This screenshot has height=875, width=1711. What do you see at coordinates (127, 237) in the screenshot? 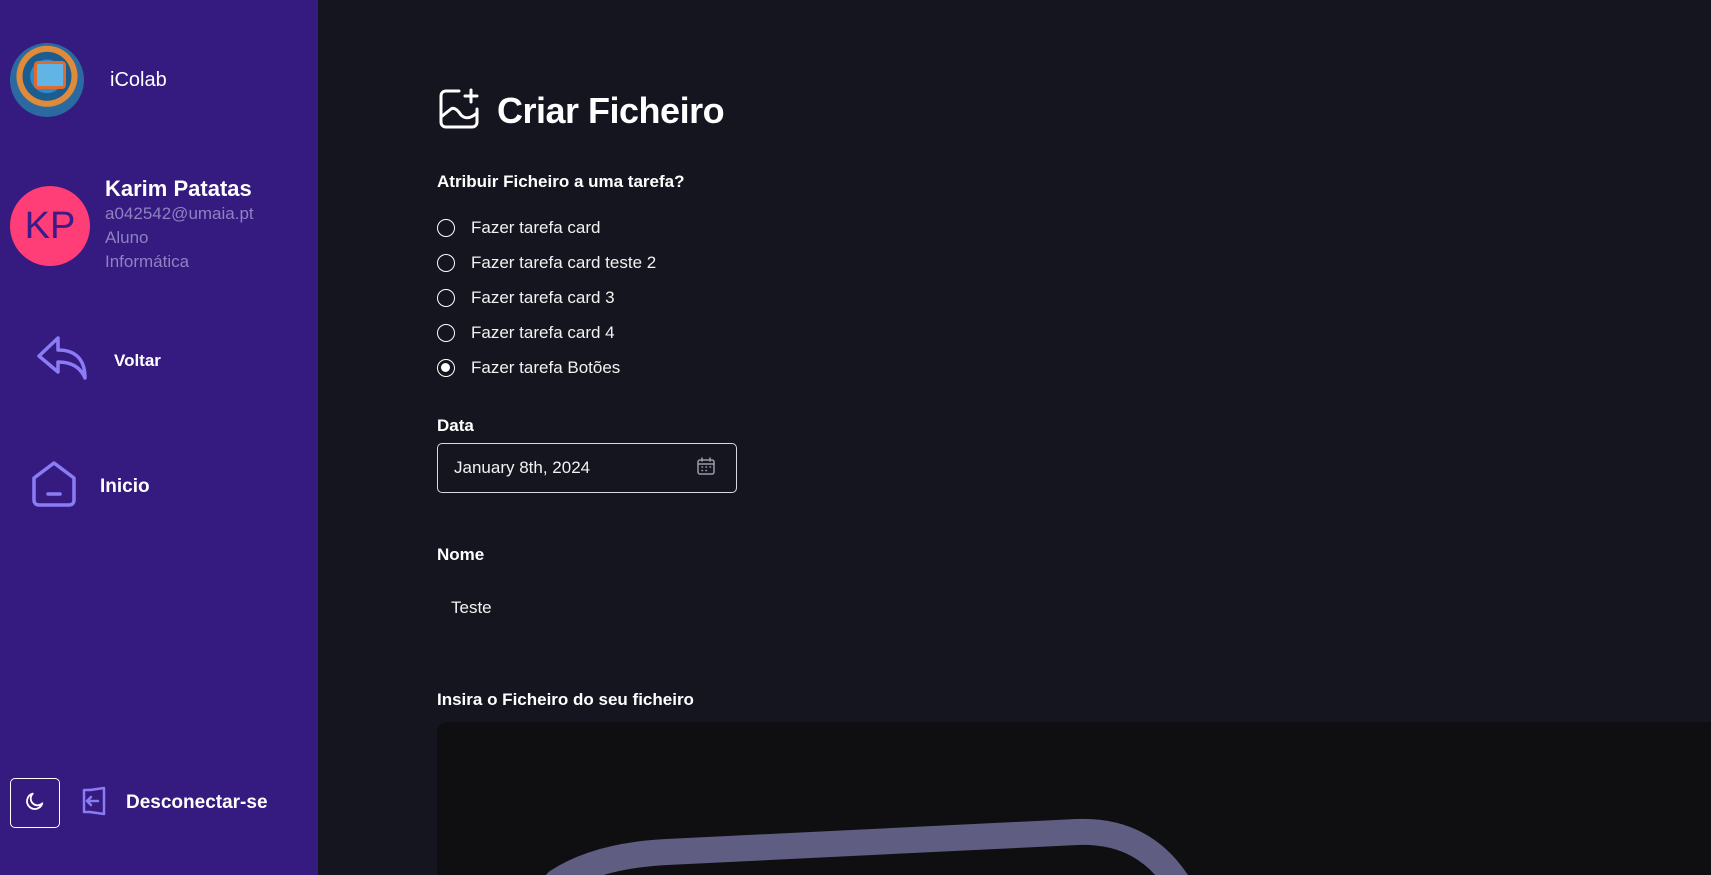
I see `user-role: Aluno` at bounding box center [127, 237].